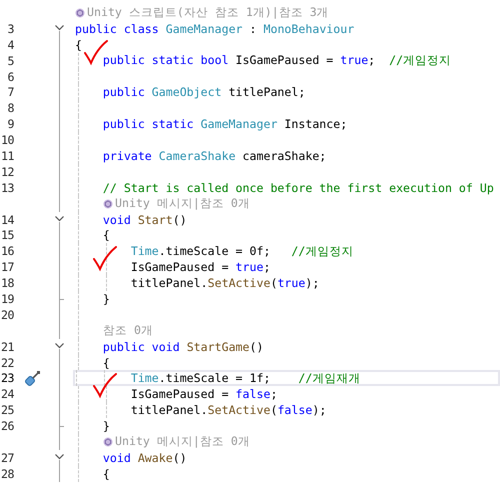 The height and width of the screenshot is (483, 500). Describe the element at coordinates (7, 251) in the screenshot. I see `line-number: 16` at that location.